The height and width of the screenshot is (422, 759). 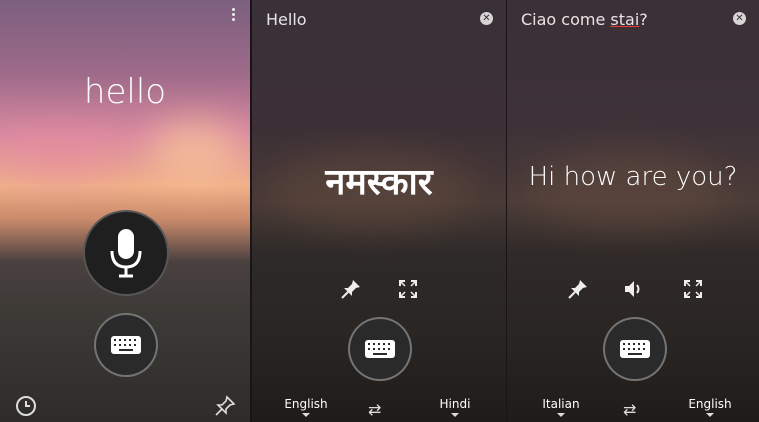 What do you see at coordinates (566, 19) in the screenshot?
I see `source-text-prefix: Ciao come` at bounding box center [566, 19].